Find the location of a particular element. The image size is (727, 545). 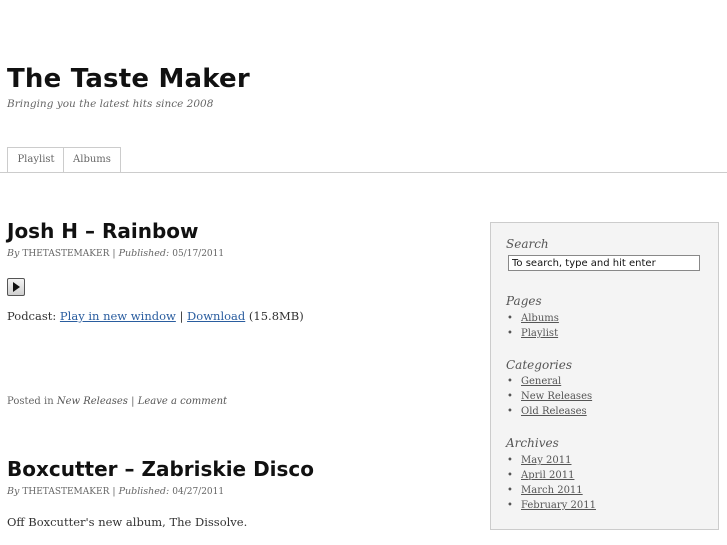

list-item: Playlist is located at coordinates (533, 333).